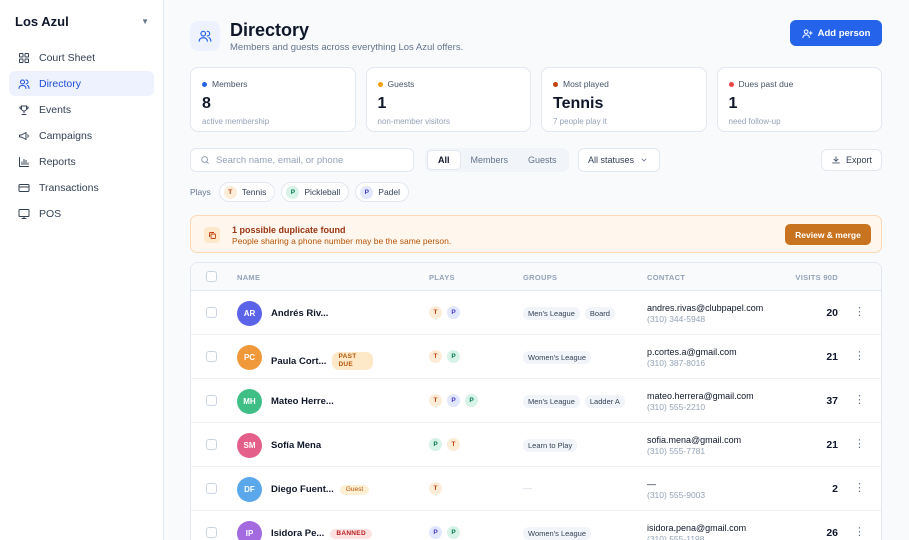 The image size is (909, 540). Describe the element at coordinates (828, 234) in the screenshot. I see `review-merge-button: Review & merge` at that location.